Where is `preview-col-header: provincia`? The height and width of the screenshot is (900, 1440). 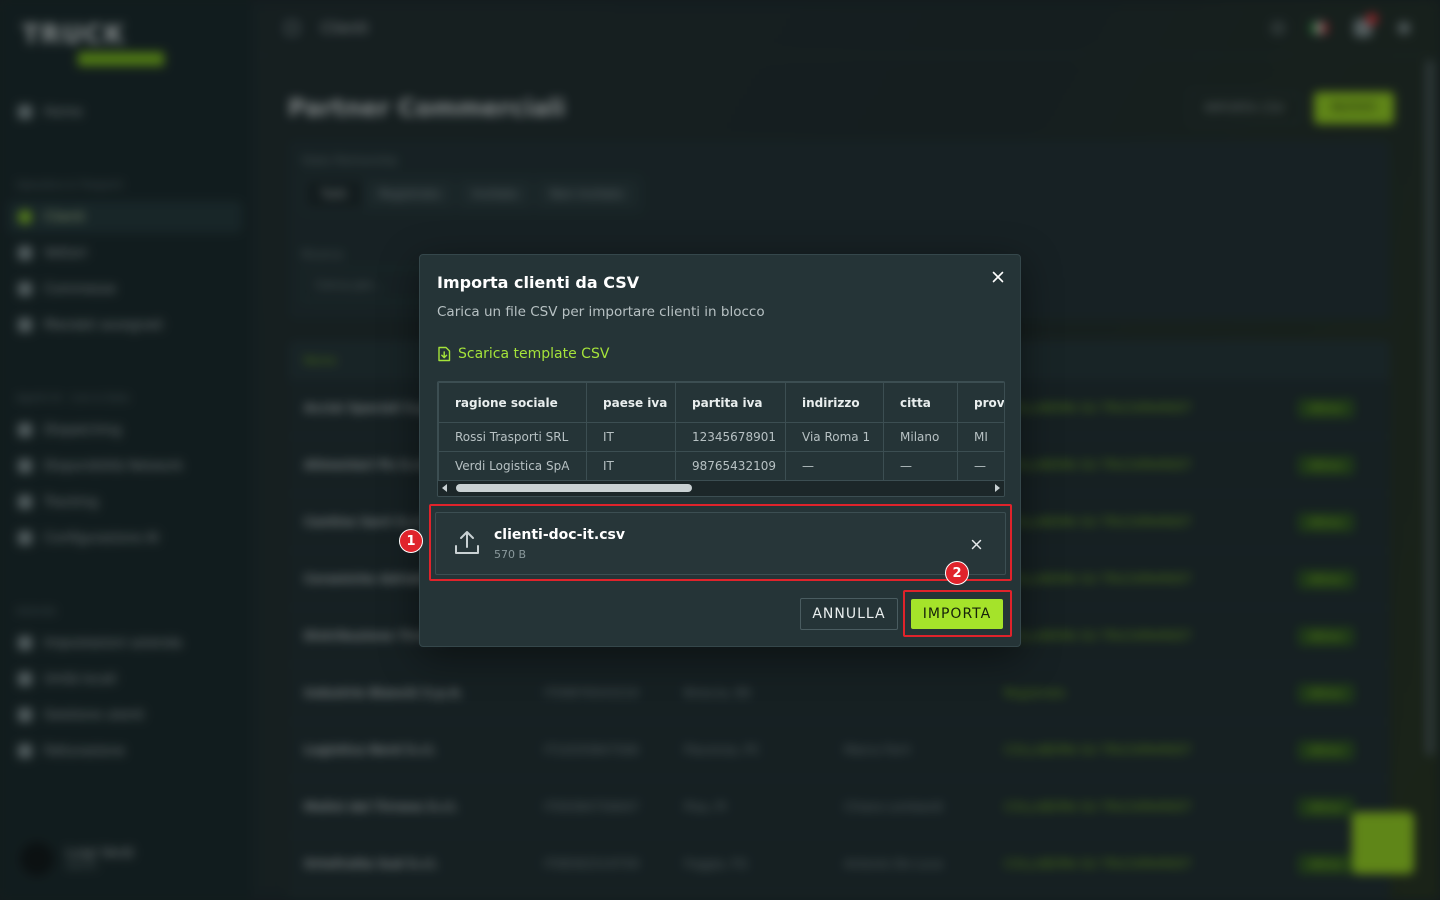
preview-col-header: provincia is located at coordinates (980, 402).